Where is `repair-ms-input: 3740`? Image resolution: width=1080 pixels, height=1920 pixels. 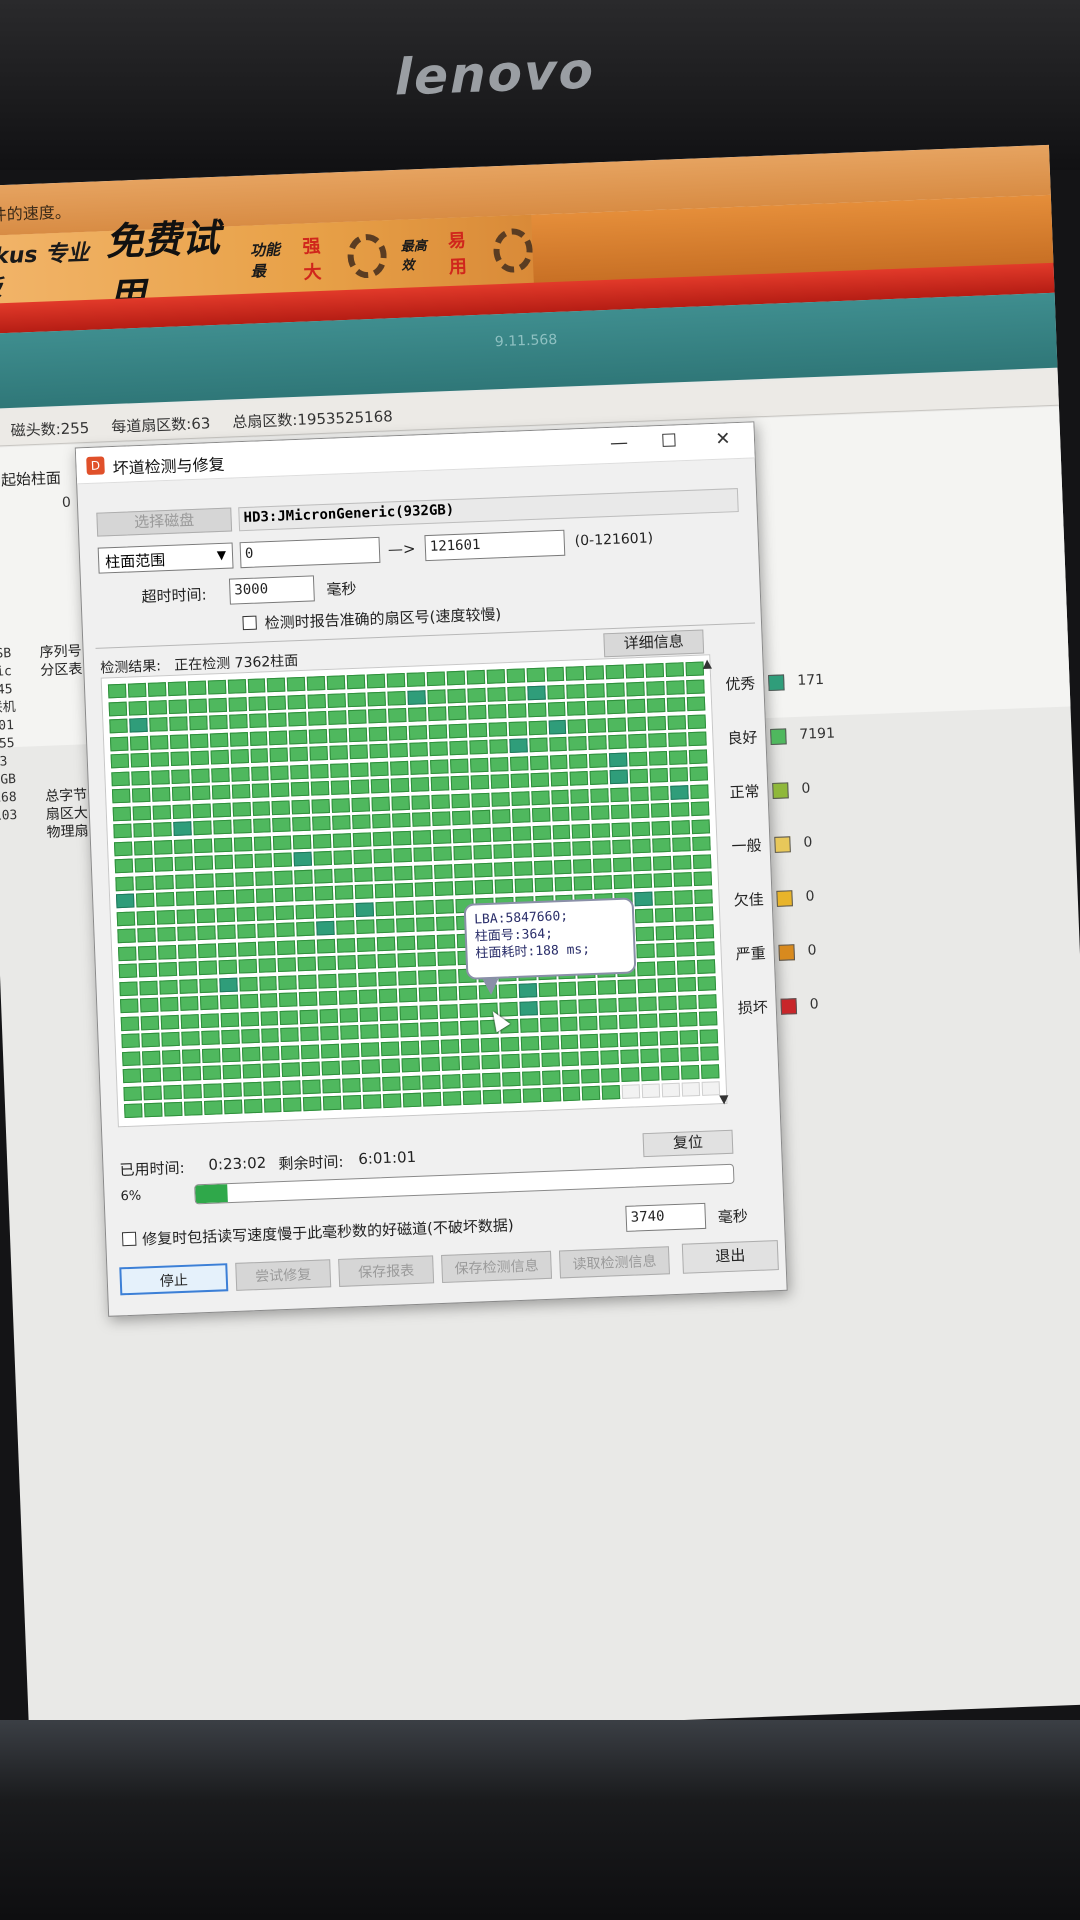 repair-ms-input: 3740 is located at coordinates (666, 1217).